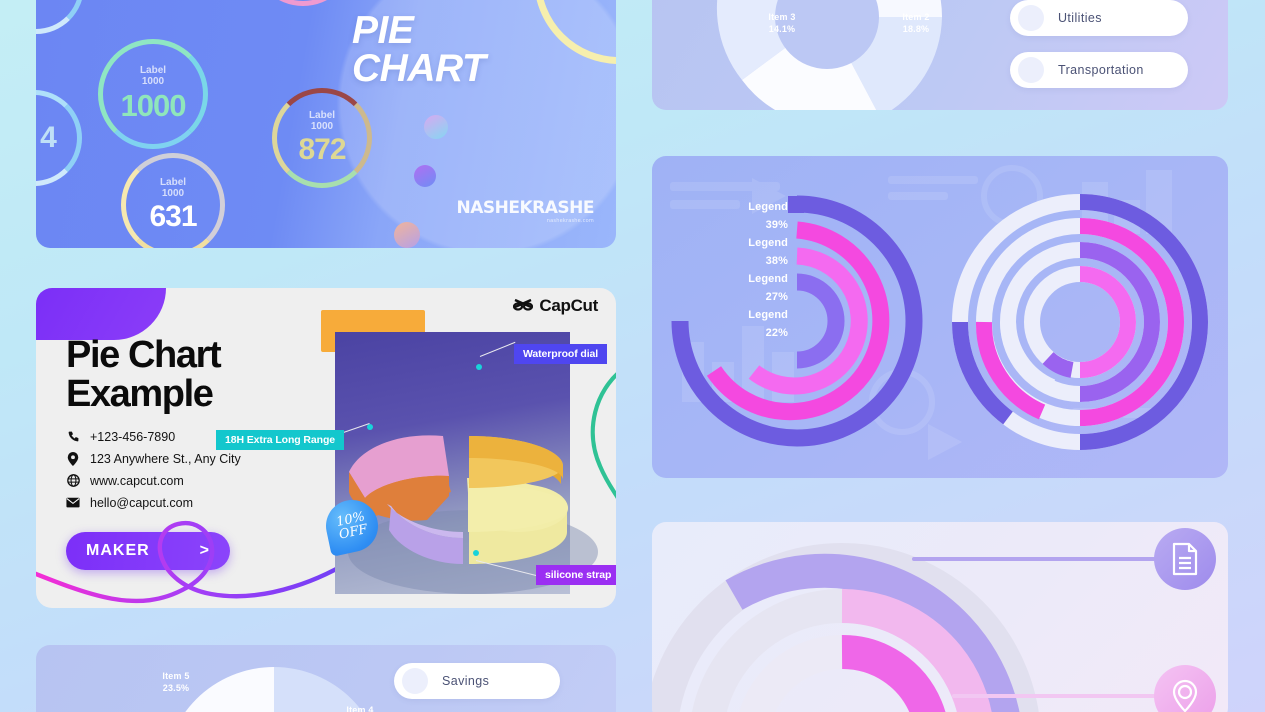 The width and height of the screenshot is (1265, 712). What do you see at coordinates (1063, 696) in the screenshot?
I see `connector-line-location` at bounding box center [1063, 696].